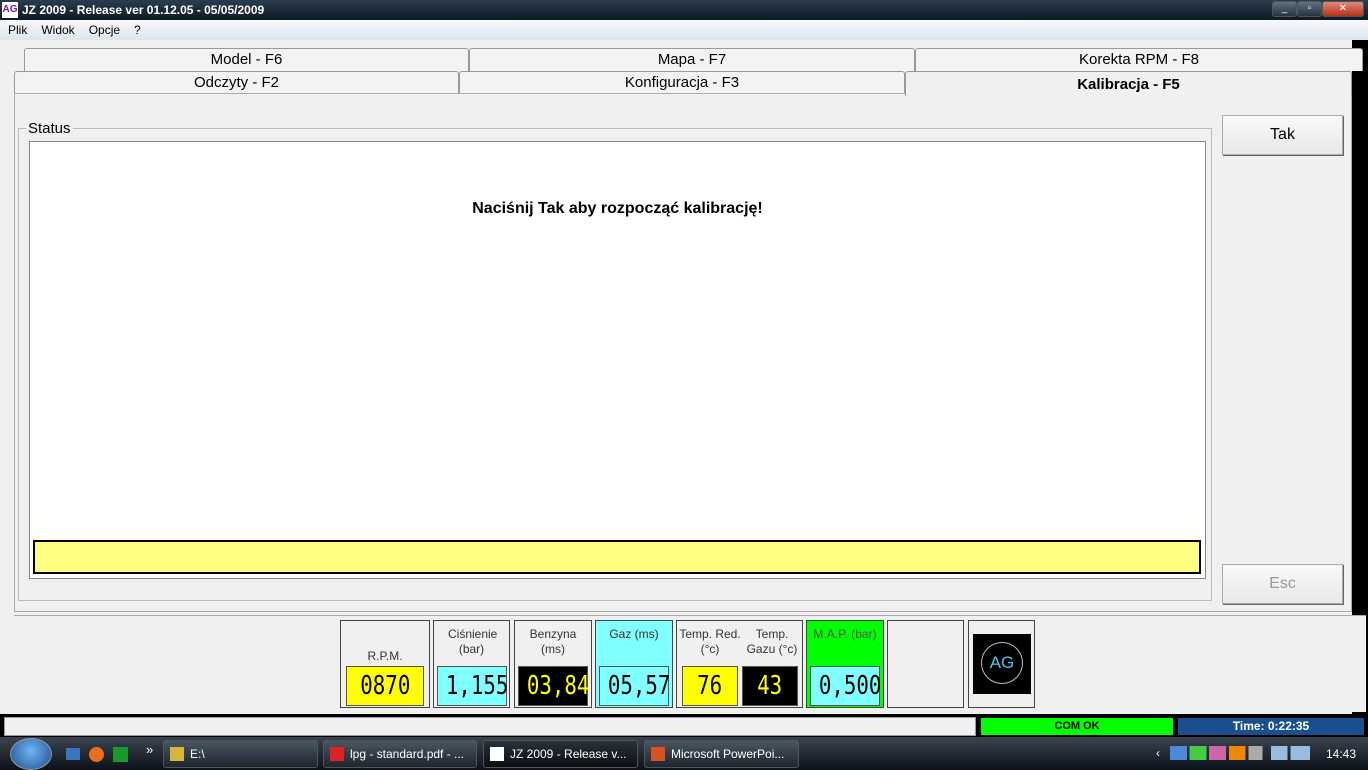  What do you see at coordinates (17, 30) in the screenshot?
I see `menu-plik: Plik` at bounding box center [17, 30].